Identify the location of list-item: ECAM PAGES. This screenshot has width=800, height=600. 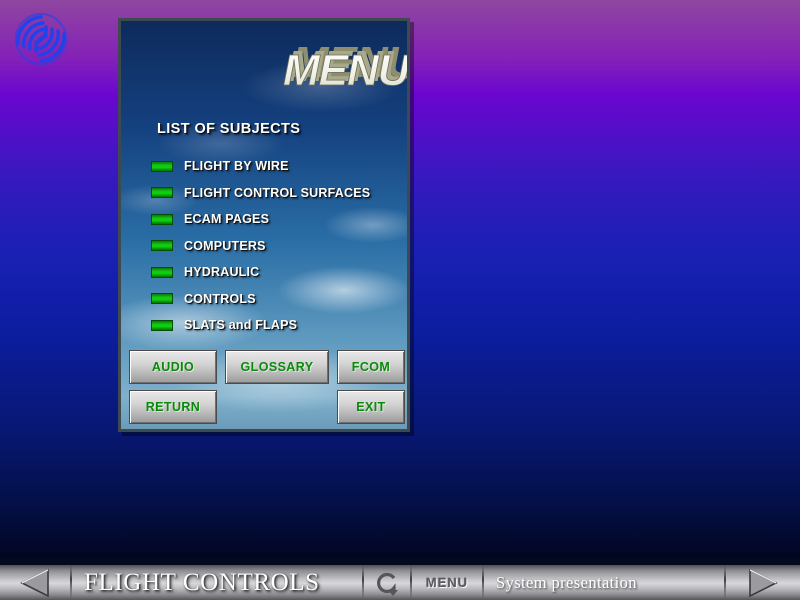
(276, 219).